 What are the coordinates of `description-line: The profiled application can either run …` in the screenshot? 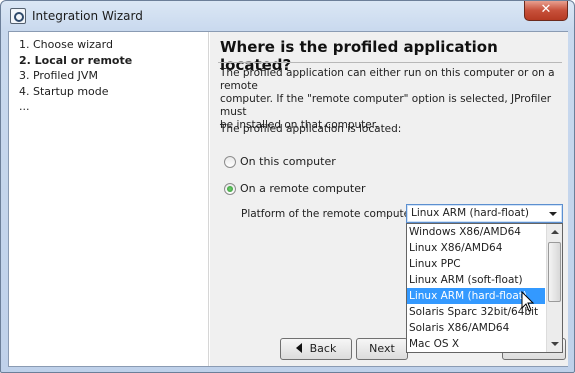 It's located at (387, 79).